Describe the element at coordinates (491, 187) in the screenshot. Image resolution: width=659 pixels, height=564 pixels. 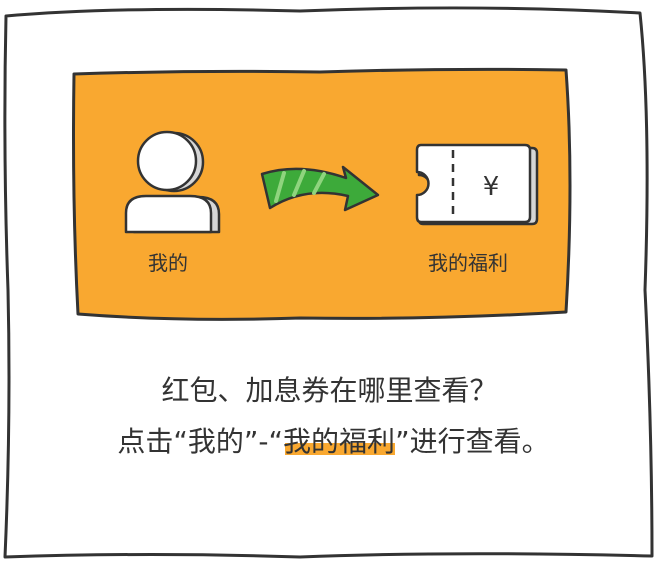
I see `yen-symbol: ¥` at that location.